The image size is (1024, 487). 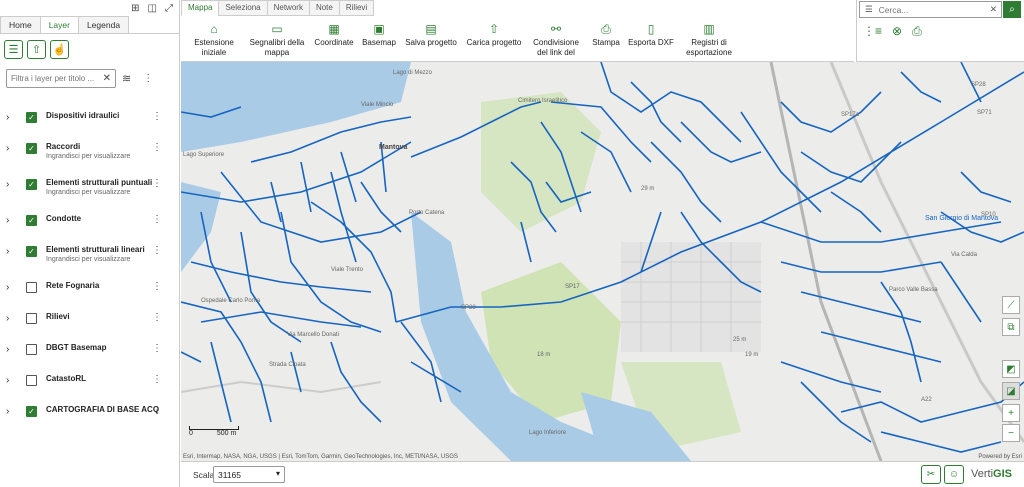 What do you see at coordinates (152, 8) in the screenshot?
I see `split-icon: ◫` at bounding box center [152, 8].